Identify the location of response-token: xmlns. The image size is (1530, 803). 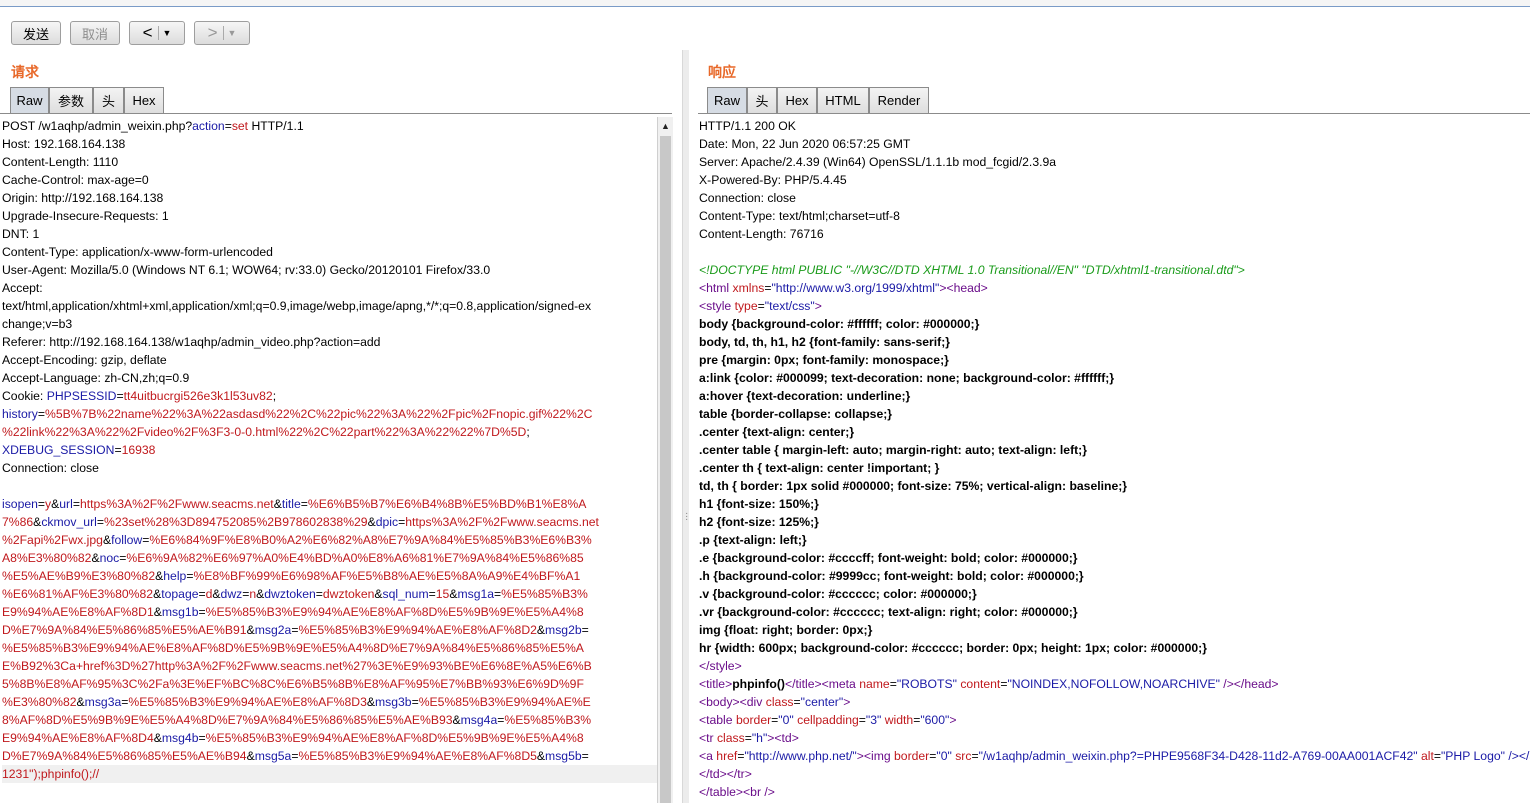
(748, 288).